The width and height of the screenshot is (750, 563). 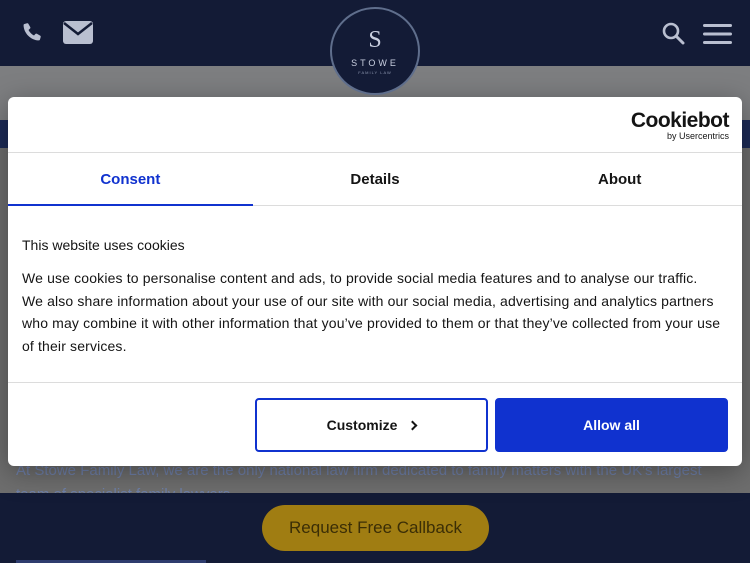 I want to click on phone-icon, so click(x=32, y=34).